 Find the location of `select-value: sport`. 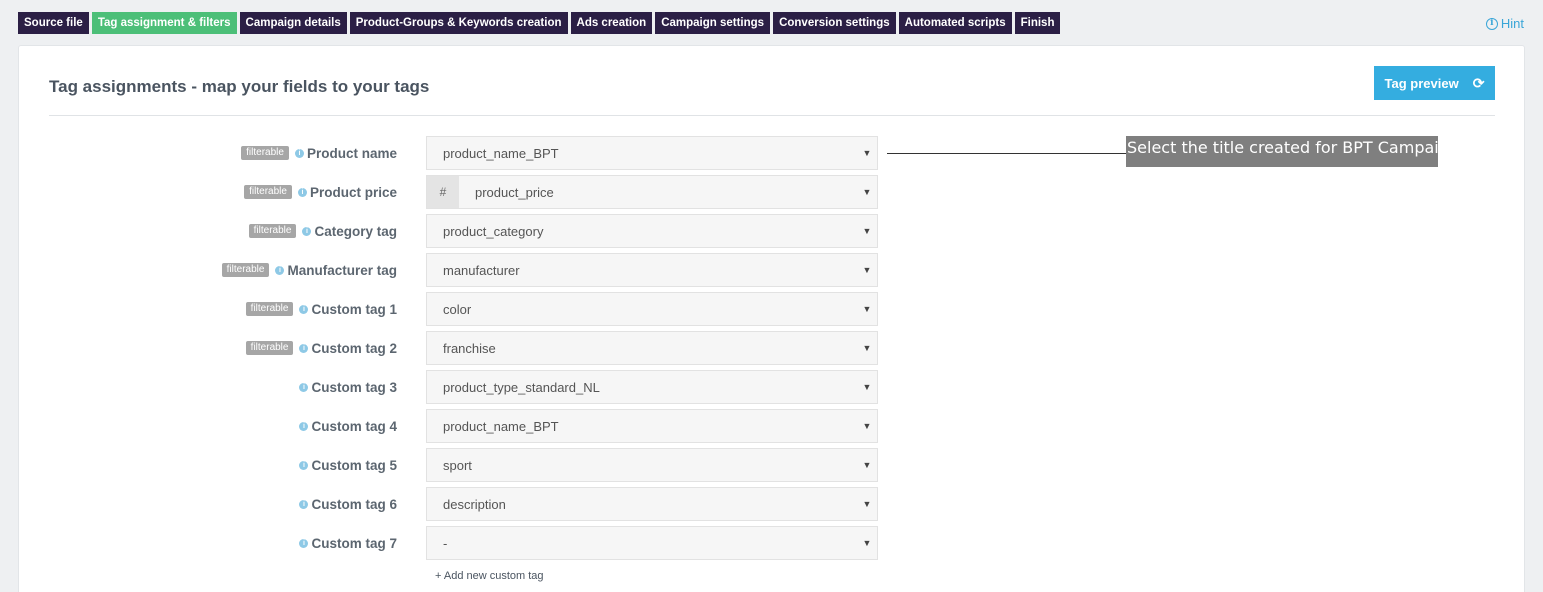

select-value: sport is located at coordinates (457, 465).